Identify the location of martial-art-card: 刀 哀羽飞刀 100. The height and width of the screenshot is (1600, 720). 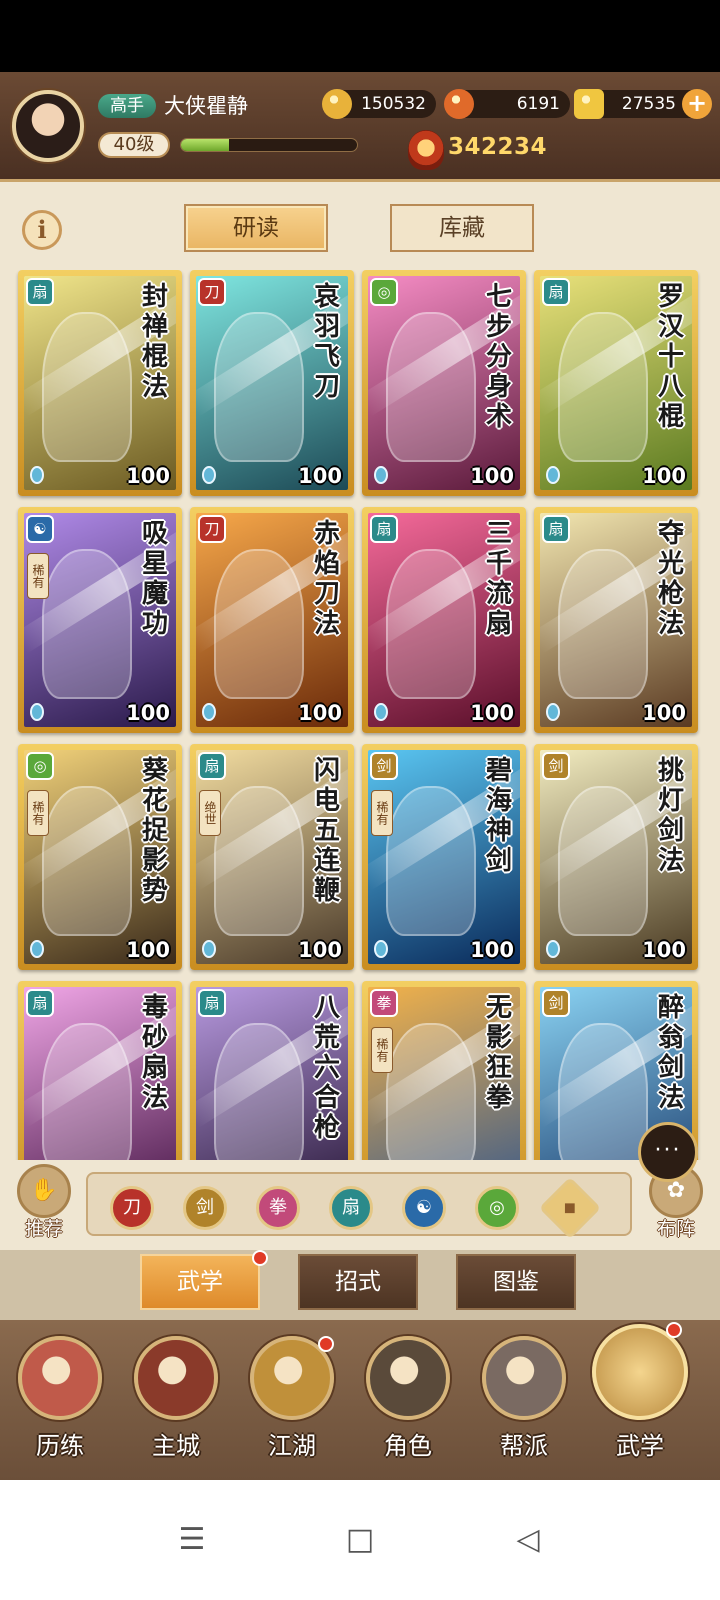
(272, 383).